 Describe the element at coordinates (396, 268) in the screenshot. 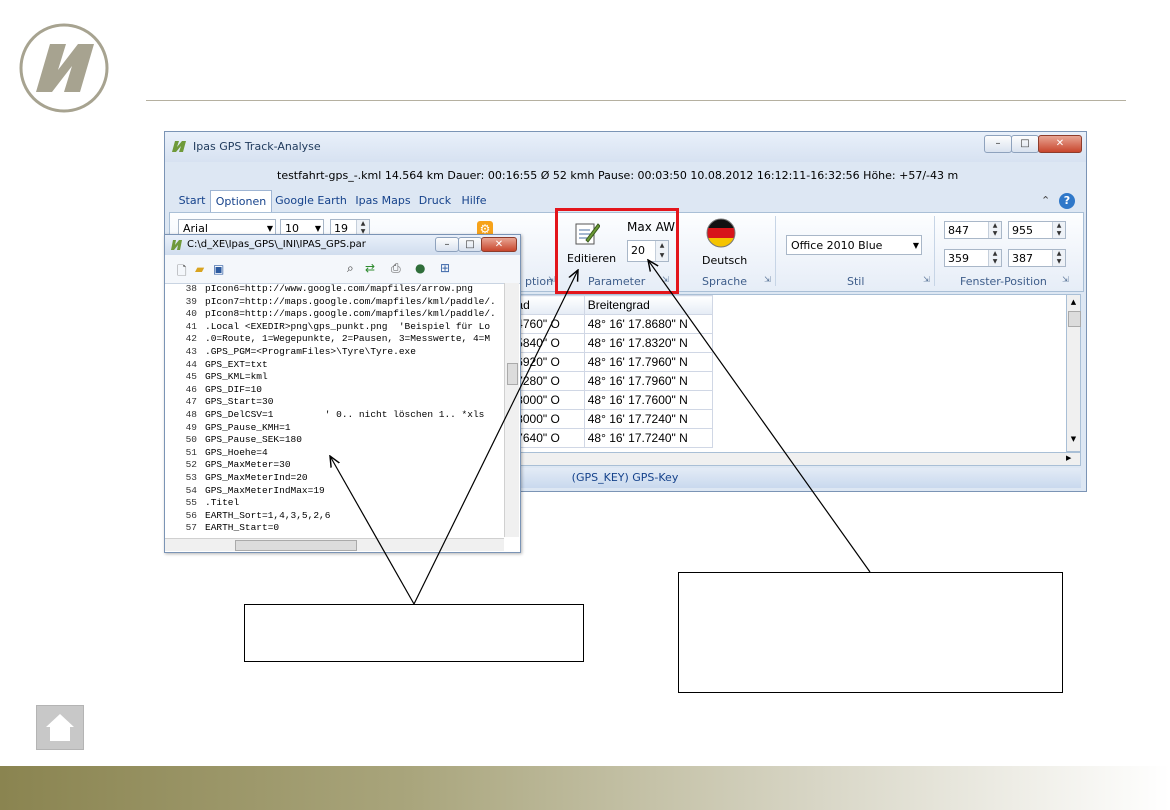

I see `print-icon: ⎙` at that location.